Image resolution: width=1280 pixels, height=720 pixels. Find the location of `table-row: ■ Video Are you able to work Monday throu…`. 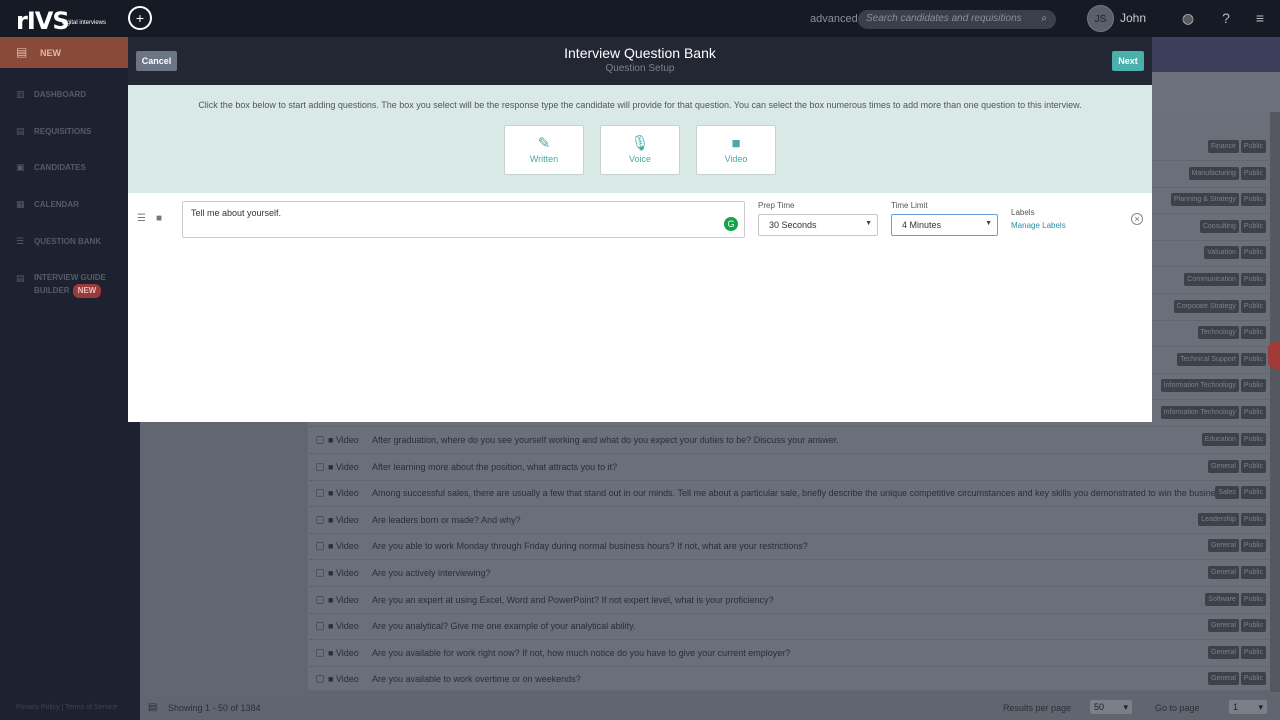

table-row: ■ Video Are you able to work Monday throu… is located at coordinates (789, 547).